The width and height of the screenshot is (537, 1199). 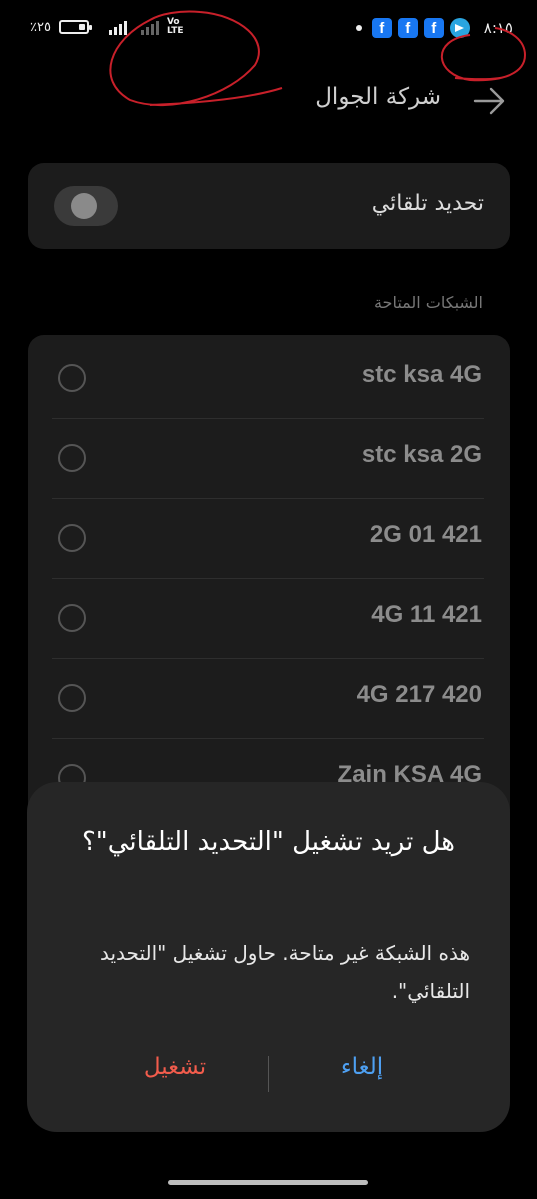 What do you see at coordinates (378, 97) in the screenshot?
I see `page-title: شركة الجوال` at bounding box center [378, 97].